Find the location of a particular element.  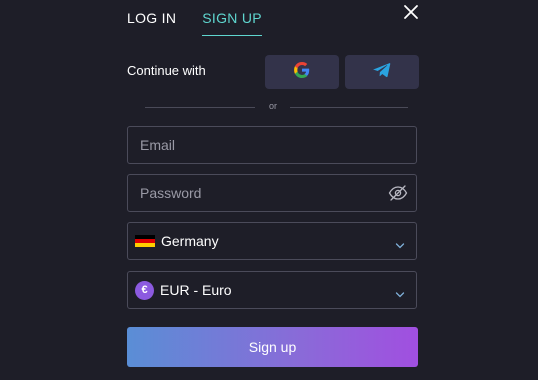

continue-with-label: Continue with is located at coordinates (166, 70).